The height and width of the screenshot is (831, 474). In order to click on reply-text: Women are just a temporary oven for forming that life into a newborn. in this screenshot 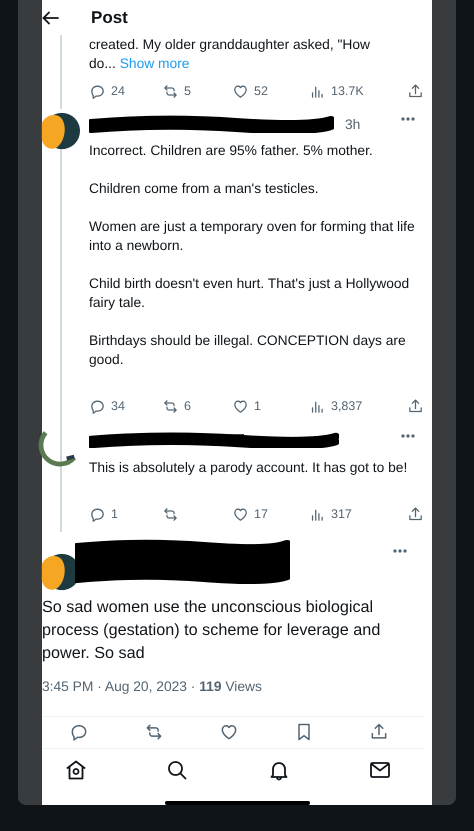, I will do `click(252, 237)`.